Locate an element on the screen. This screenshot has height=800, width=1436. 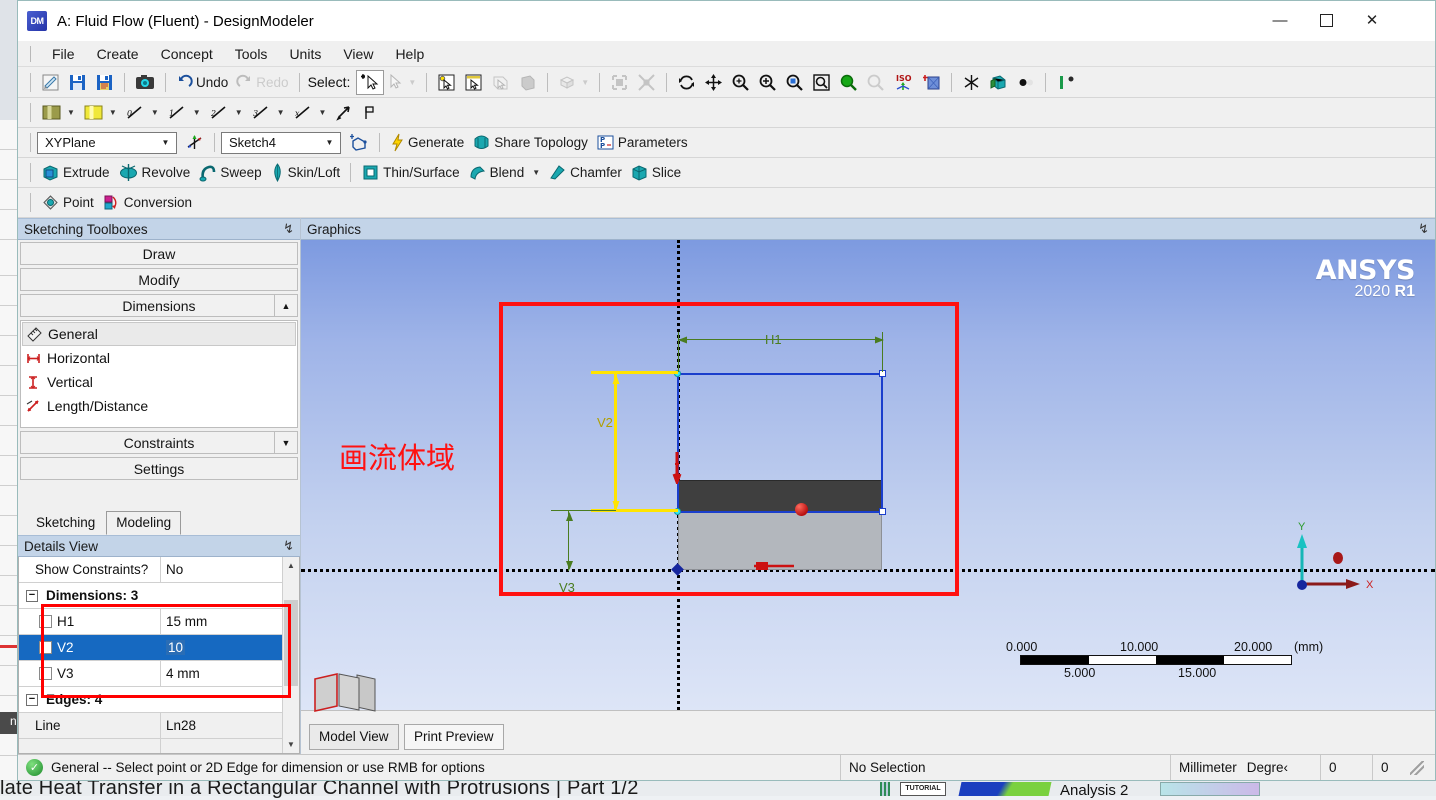
print-preview-icon is located at coordinates (1067, 82).